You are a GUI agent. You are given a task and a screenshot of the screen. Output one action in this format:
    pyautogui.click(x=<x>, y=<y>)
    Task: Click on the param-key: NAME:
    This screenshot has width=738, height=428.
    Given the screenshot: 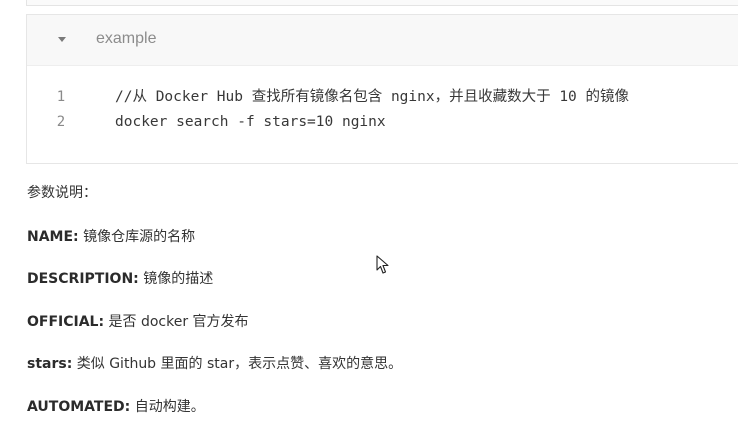 What is the action you would take?
    pyautogui.click(x=53, y=237)
    